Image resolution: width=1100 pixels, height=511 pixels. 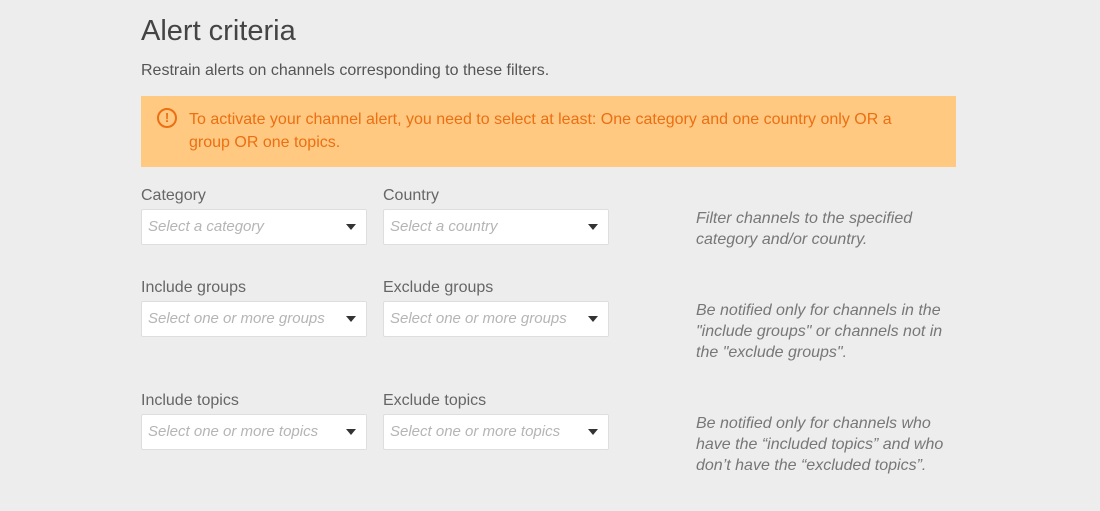 I want to click on exclude-groups-select: Select one or more groups, so click(x=496, y=319).